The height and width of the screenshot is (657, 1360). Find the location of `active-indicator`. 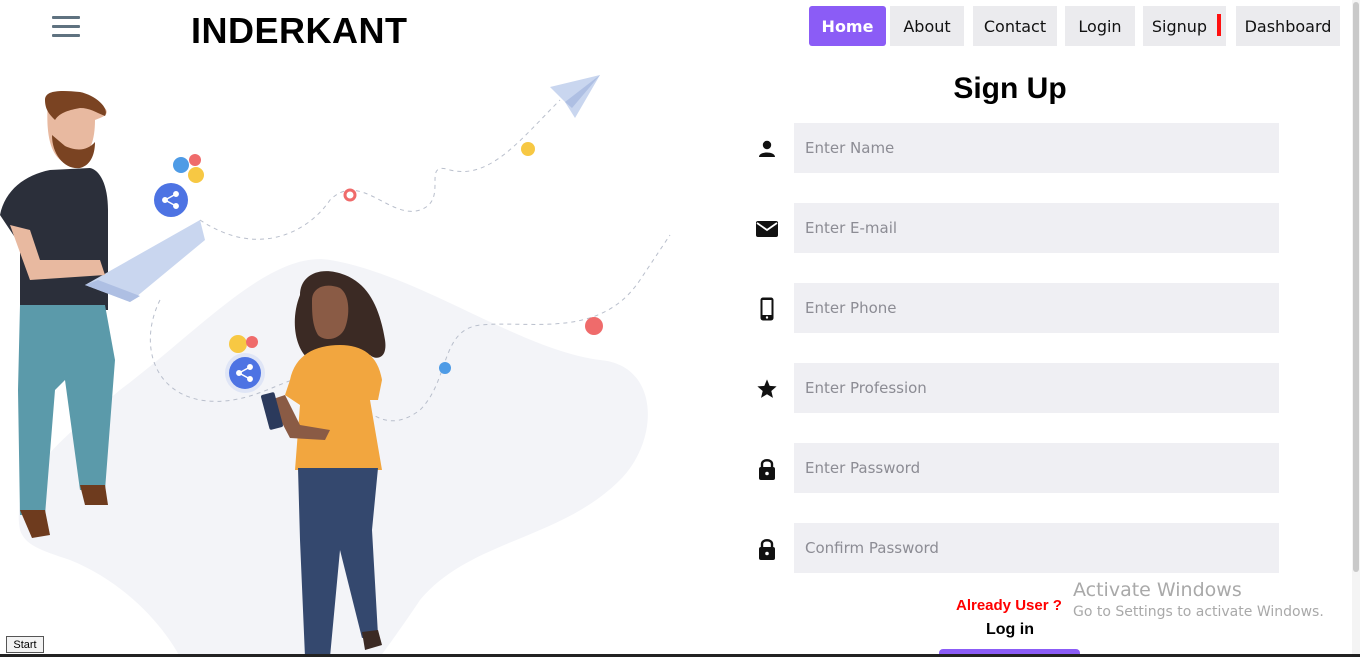

active-indicator is located at coordinates (1219, 25).